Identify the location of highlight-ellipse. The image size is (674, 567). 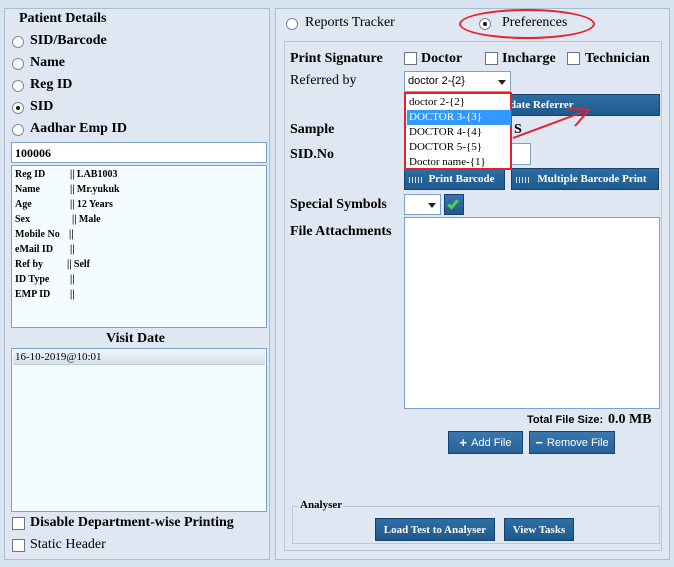
(527, 24).